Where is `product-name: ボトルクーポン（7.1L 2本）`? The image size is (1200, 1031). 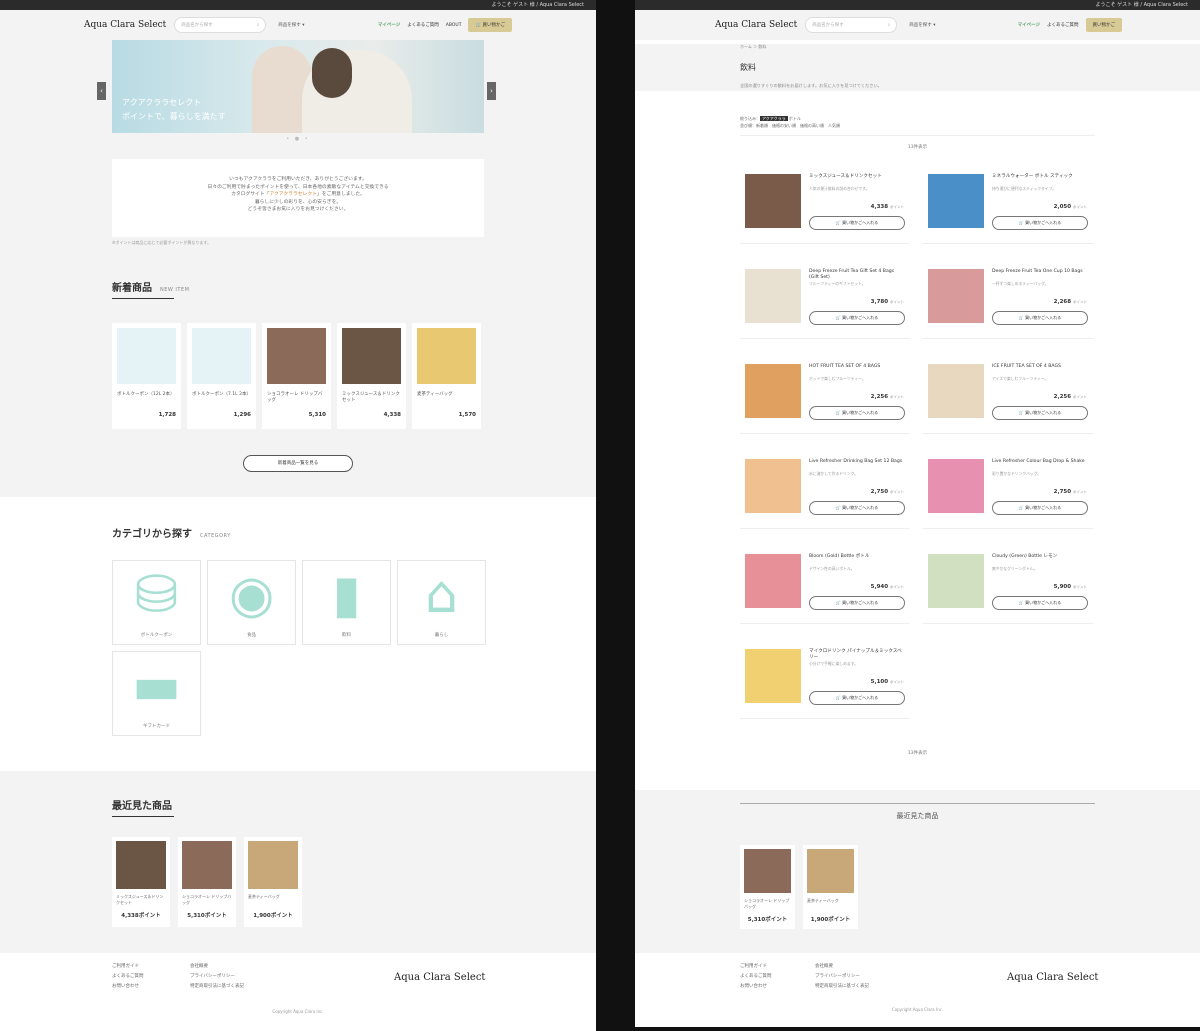 product-name: ボトルクーポン（7.1L 2本） is located at coordinates (221, 394).